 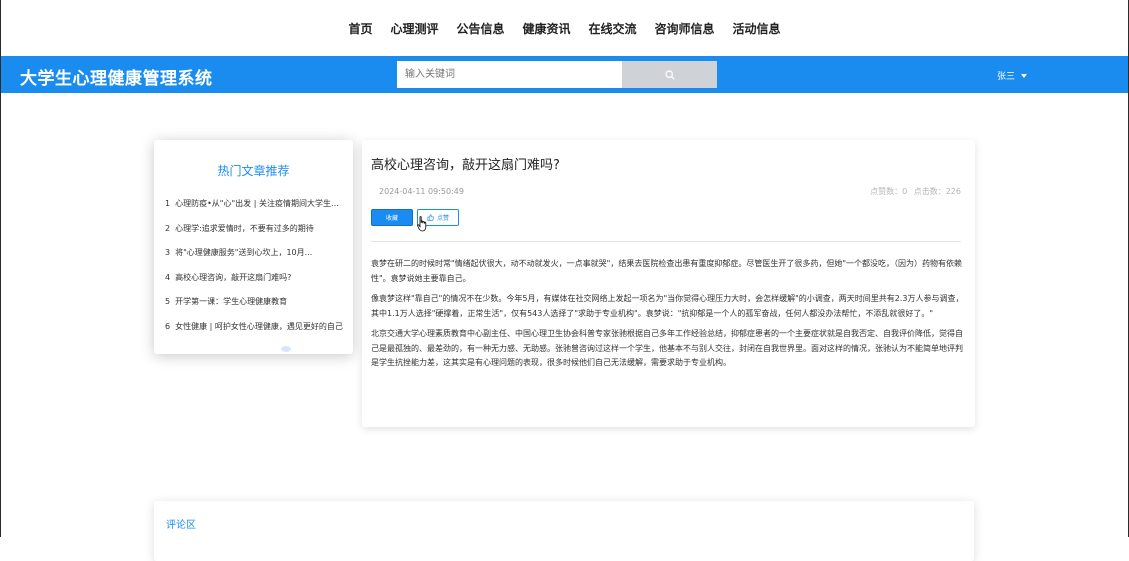 What do you see at coordinates (255, 308) in the screenshot?
I see `hot-article-item: 5 开学第一课：学生心理健康教育` at bounding box center [255, 308].